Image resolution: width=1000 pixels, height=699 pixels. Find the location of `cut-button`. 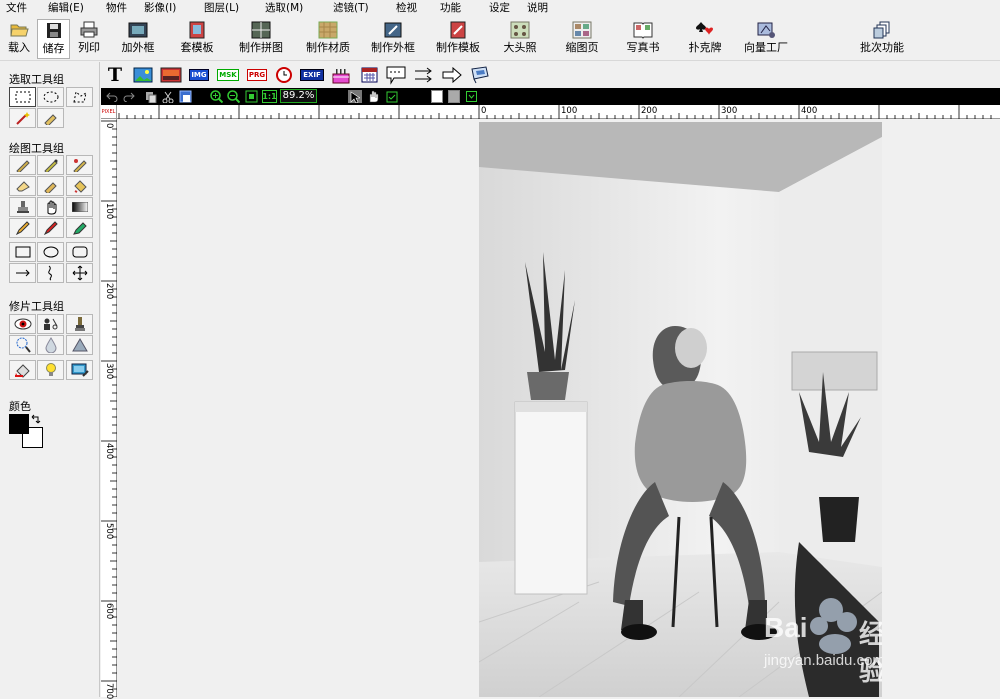

cut-button is located at coordinates (168, 96).